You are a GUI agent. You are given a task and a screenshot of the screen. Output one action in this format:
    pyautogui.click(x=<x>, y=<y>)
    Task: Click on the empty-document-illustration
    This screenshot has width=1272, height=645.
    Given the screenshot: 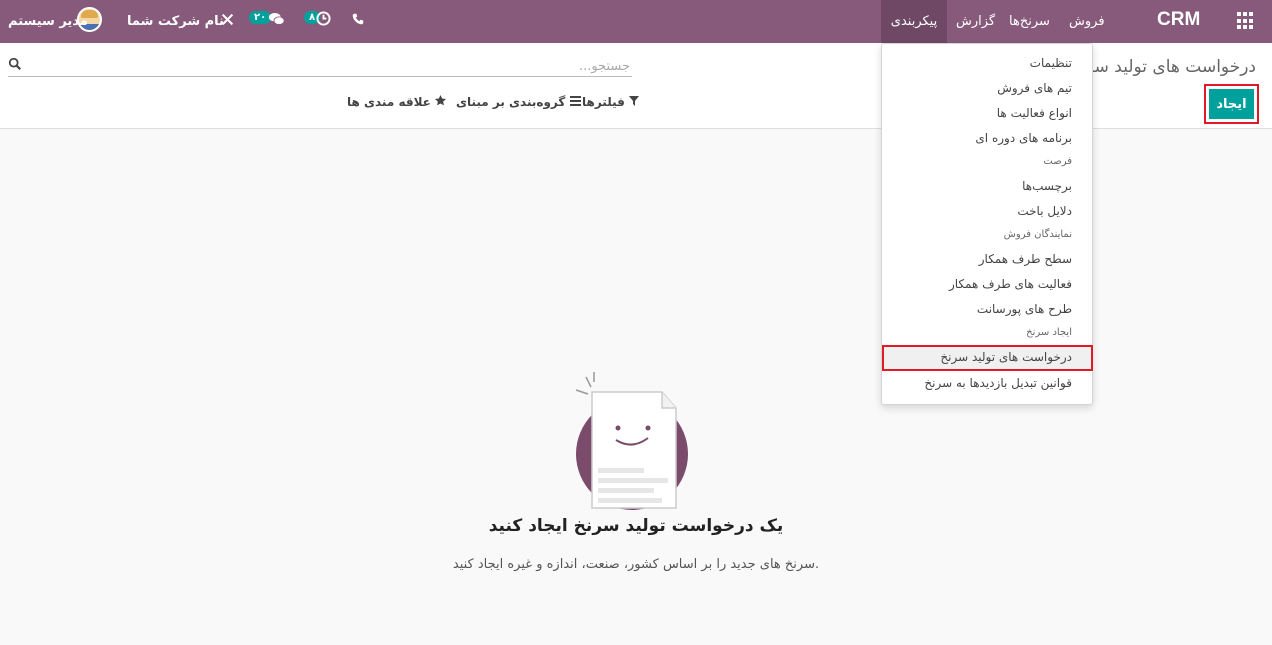 What is the action you would take?
    pyautogui.click(x=631, y=441)
    